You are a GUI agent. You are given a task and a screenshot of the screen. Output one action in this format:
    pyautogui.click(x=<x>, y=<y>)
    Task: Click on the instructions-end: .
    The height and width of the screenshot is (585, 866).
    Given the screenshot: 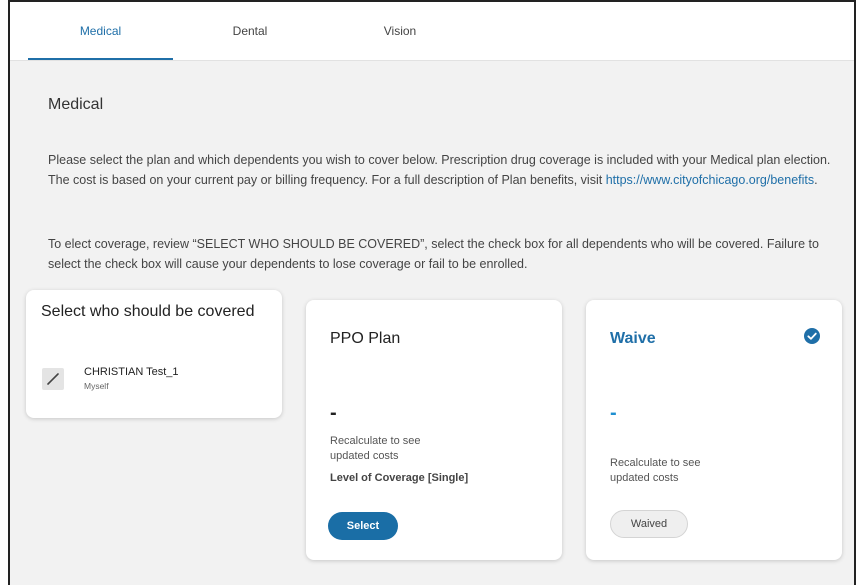 What is the action you would take?
    pyautogui.click(x=816, y=180)
    